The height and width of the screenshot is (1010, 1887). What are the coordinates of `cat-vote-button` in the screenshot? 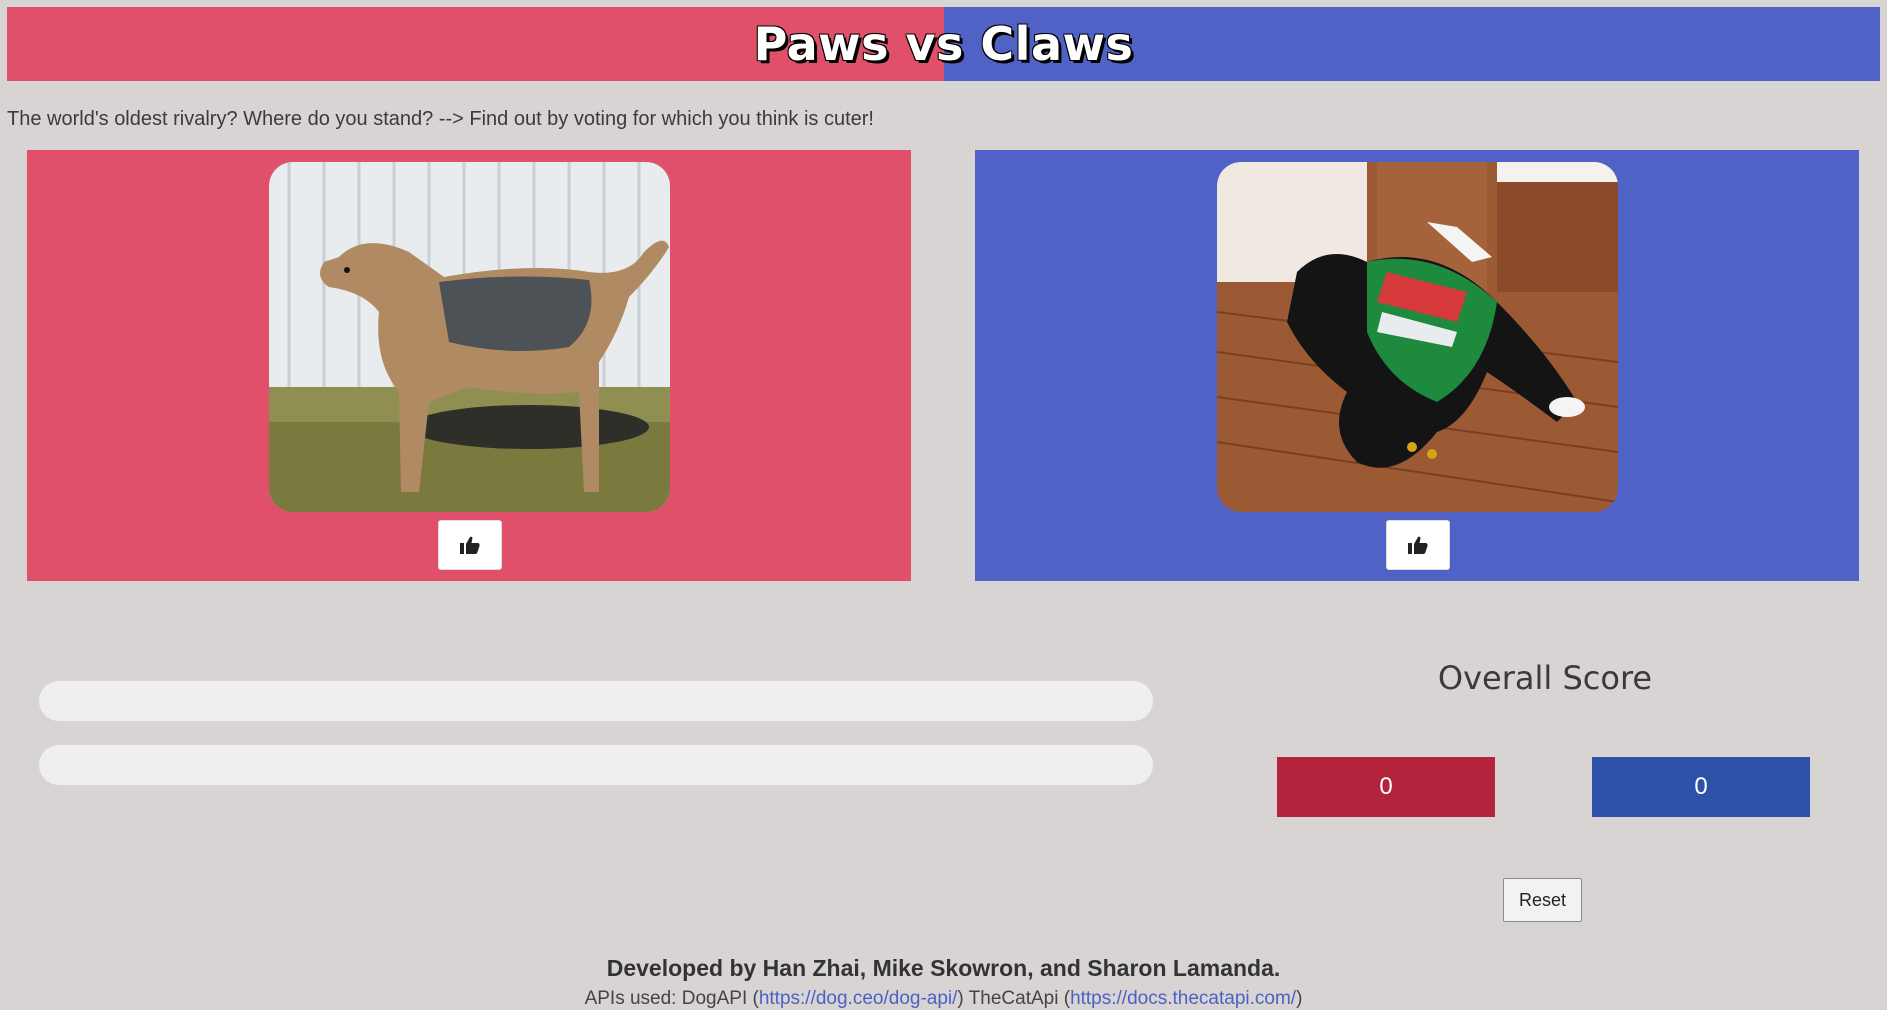 It's located at (1418, 545).